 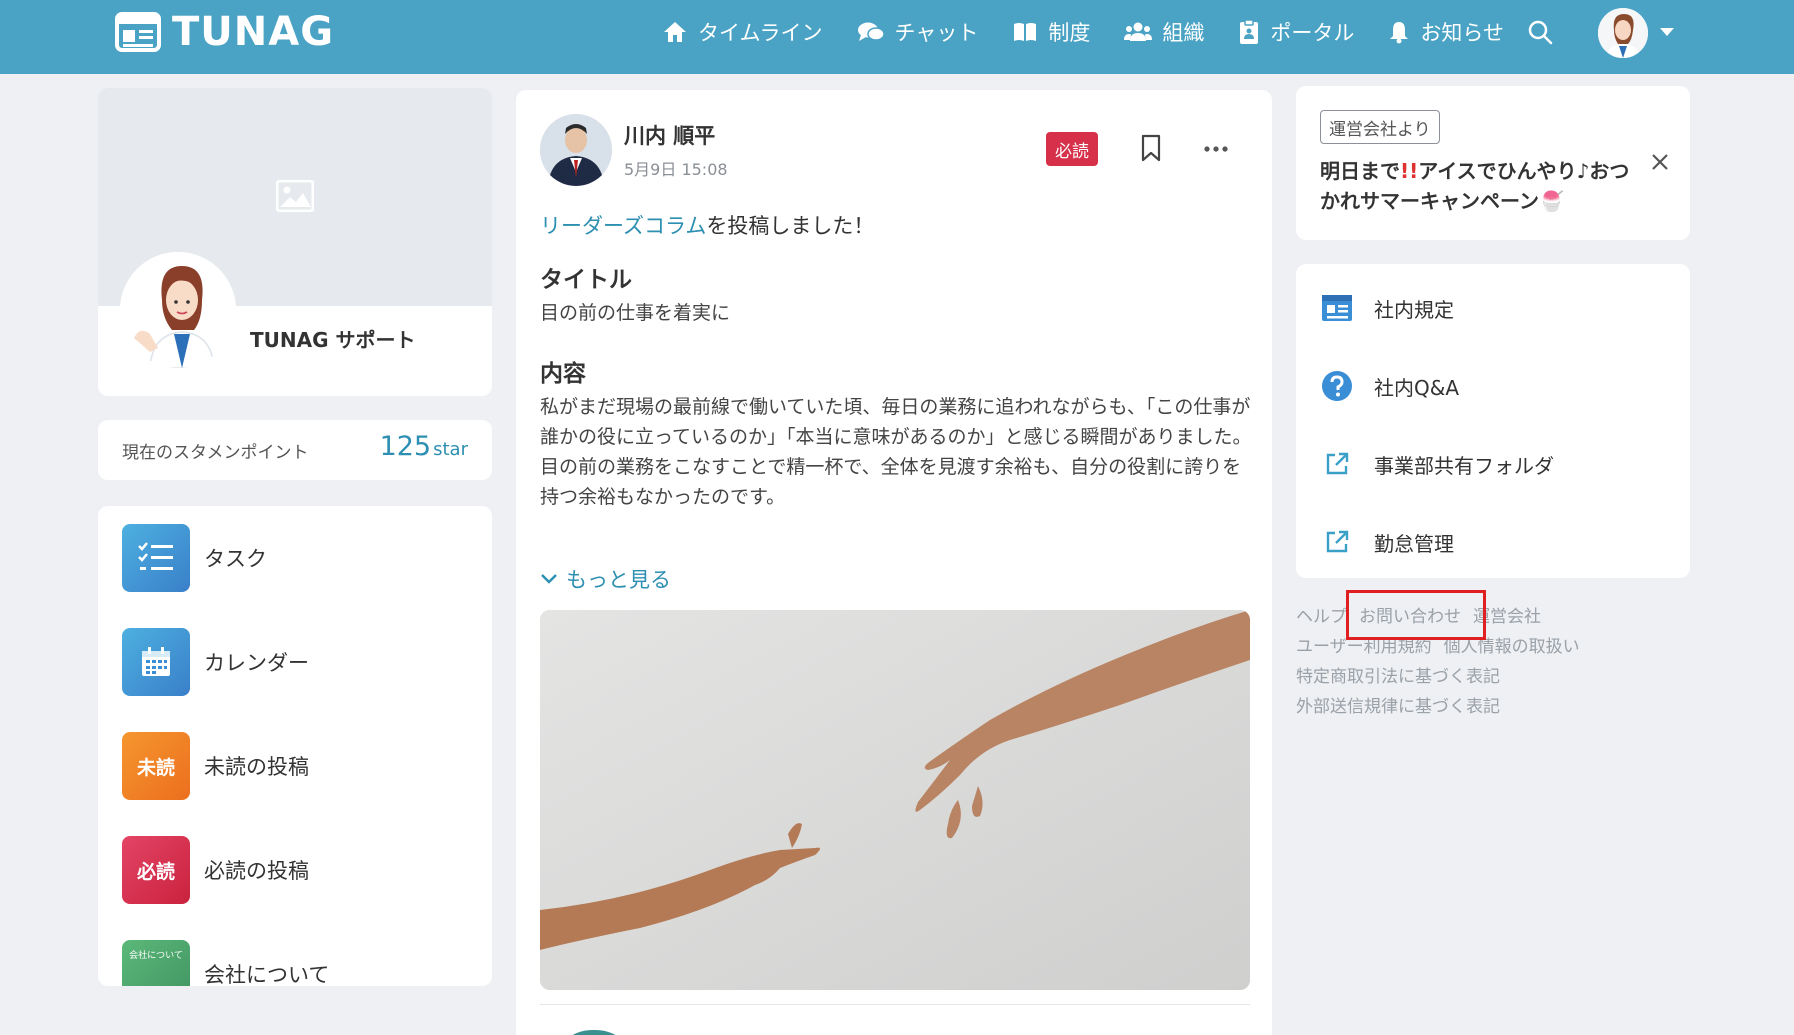 I want to click on support-character-icon, so click(x=178, y=310).